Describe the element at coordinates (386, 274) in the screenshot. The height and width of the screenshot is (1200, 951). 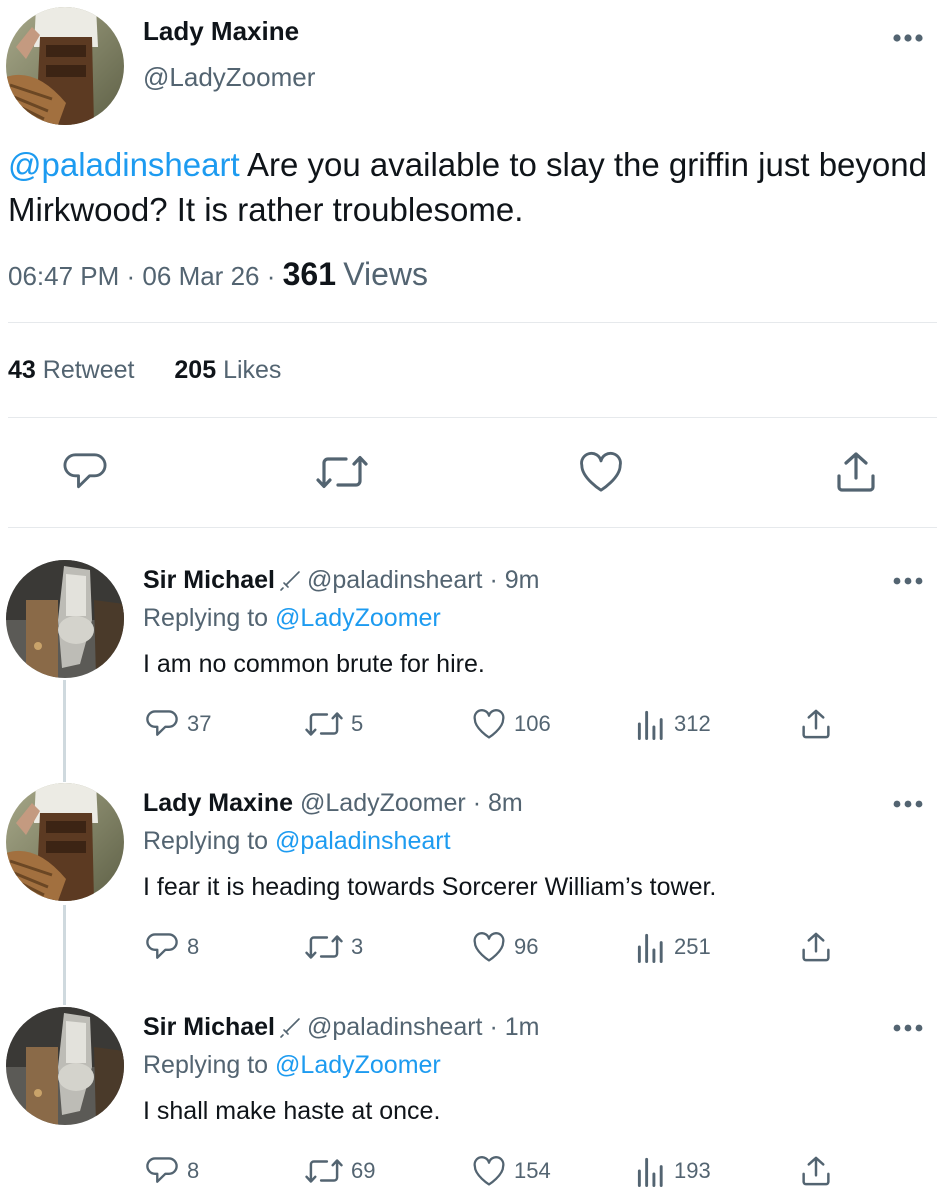
I see `views-label: Views` at that location.